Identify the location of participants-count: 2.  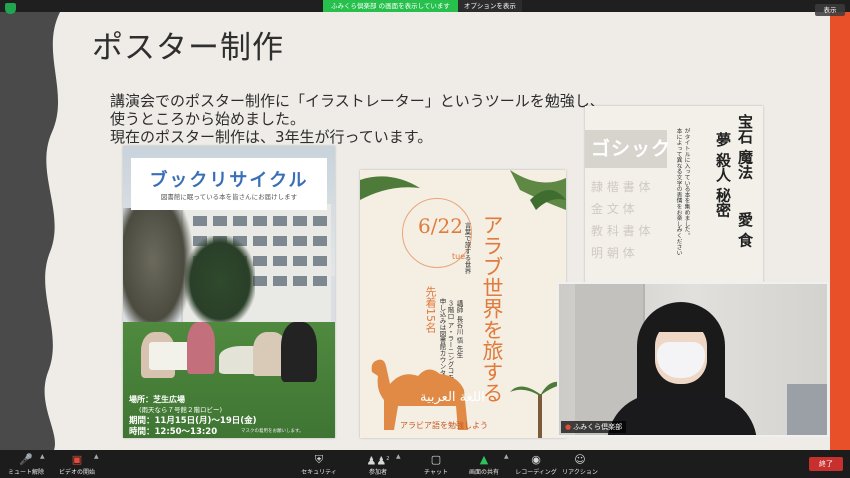
(388, 459).